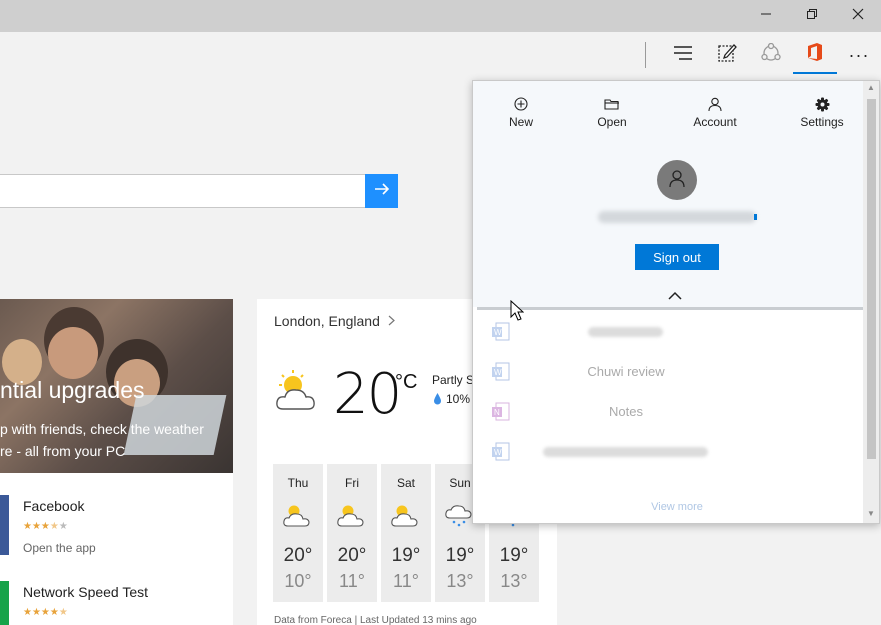 This screenshot has height=625, width=881. I want to click on weather-location-link: London, England, so click(335, 321).